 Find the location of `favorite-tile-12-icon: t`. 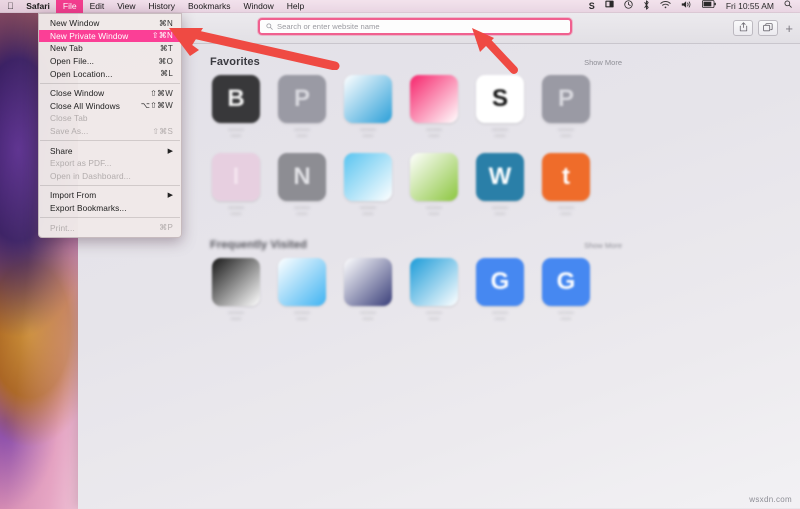

favorite-tile-12-icon: t is located at coordinates (566, 177).